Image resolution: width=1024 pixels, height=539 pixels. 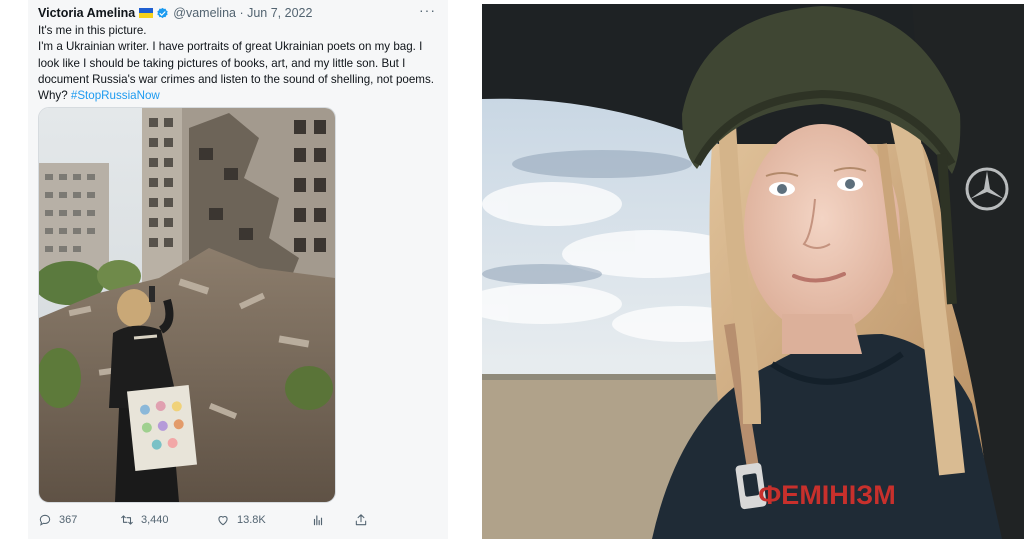 I want to click on more-options-icon: ···, so click(x=427, y=10).